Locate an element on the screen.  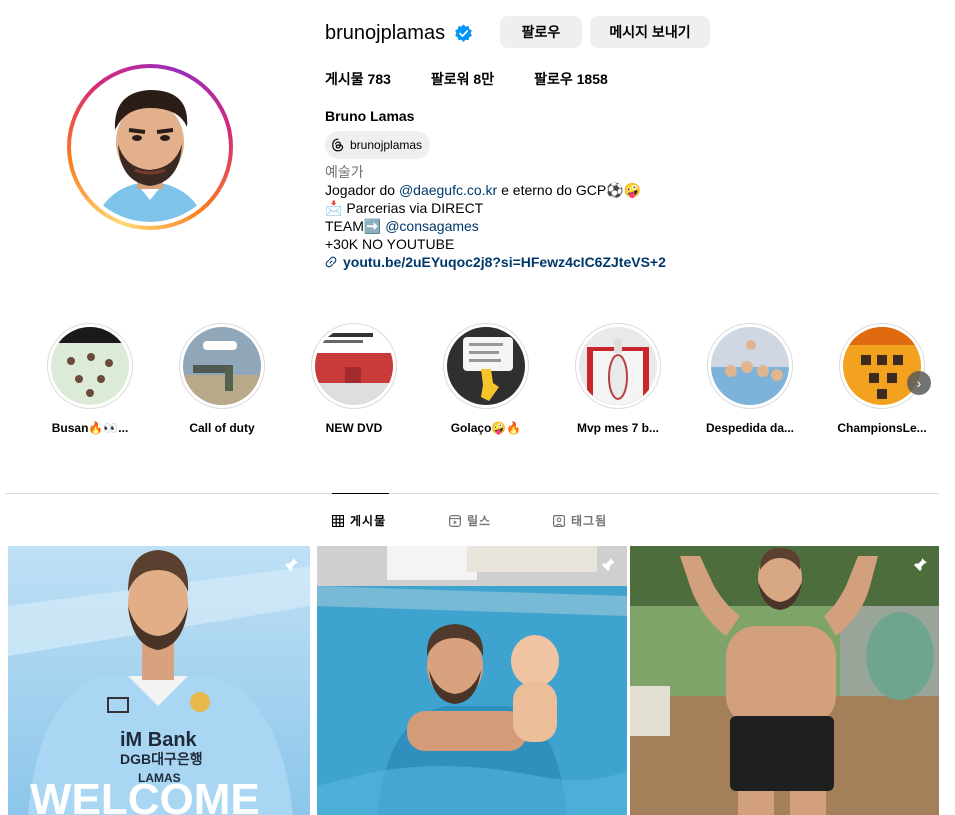
follow-button: 팔로우 is located at coordinates (541, 32).